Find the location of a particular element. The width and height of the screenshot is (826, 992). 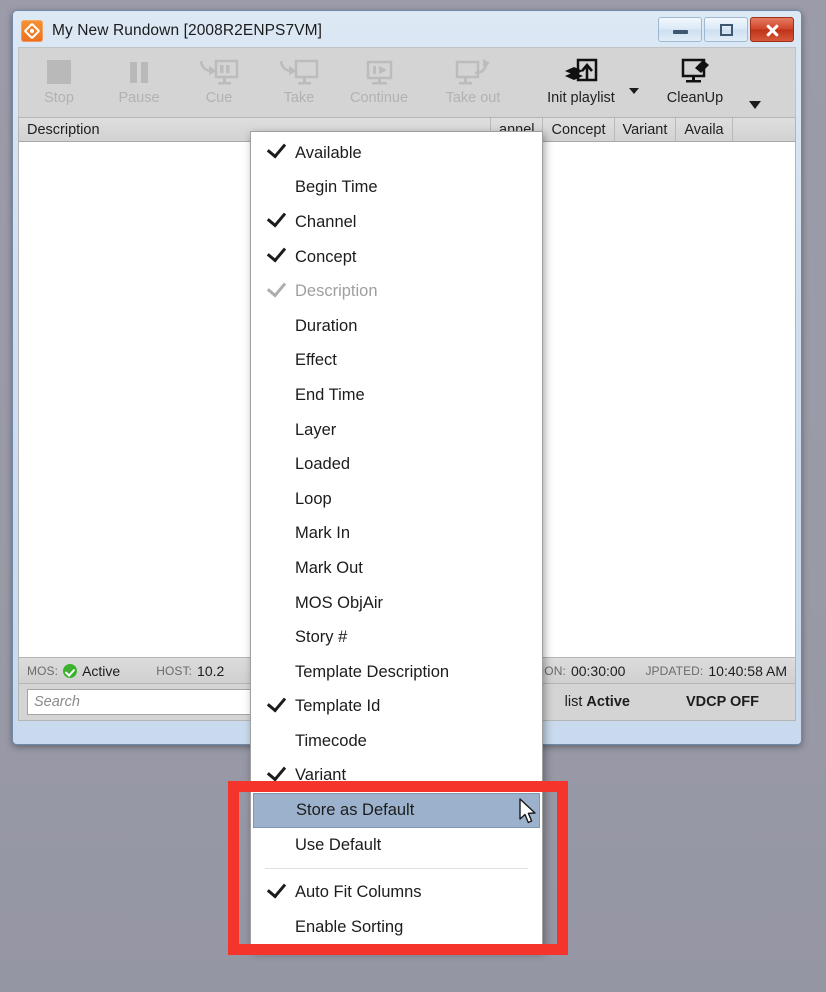

playlist-status: list Active is located at coordinates (597, 702).